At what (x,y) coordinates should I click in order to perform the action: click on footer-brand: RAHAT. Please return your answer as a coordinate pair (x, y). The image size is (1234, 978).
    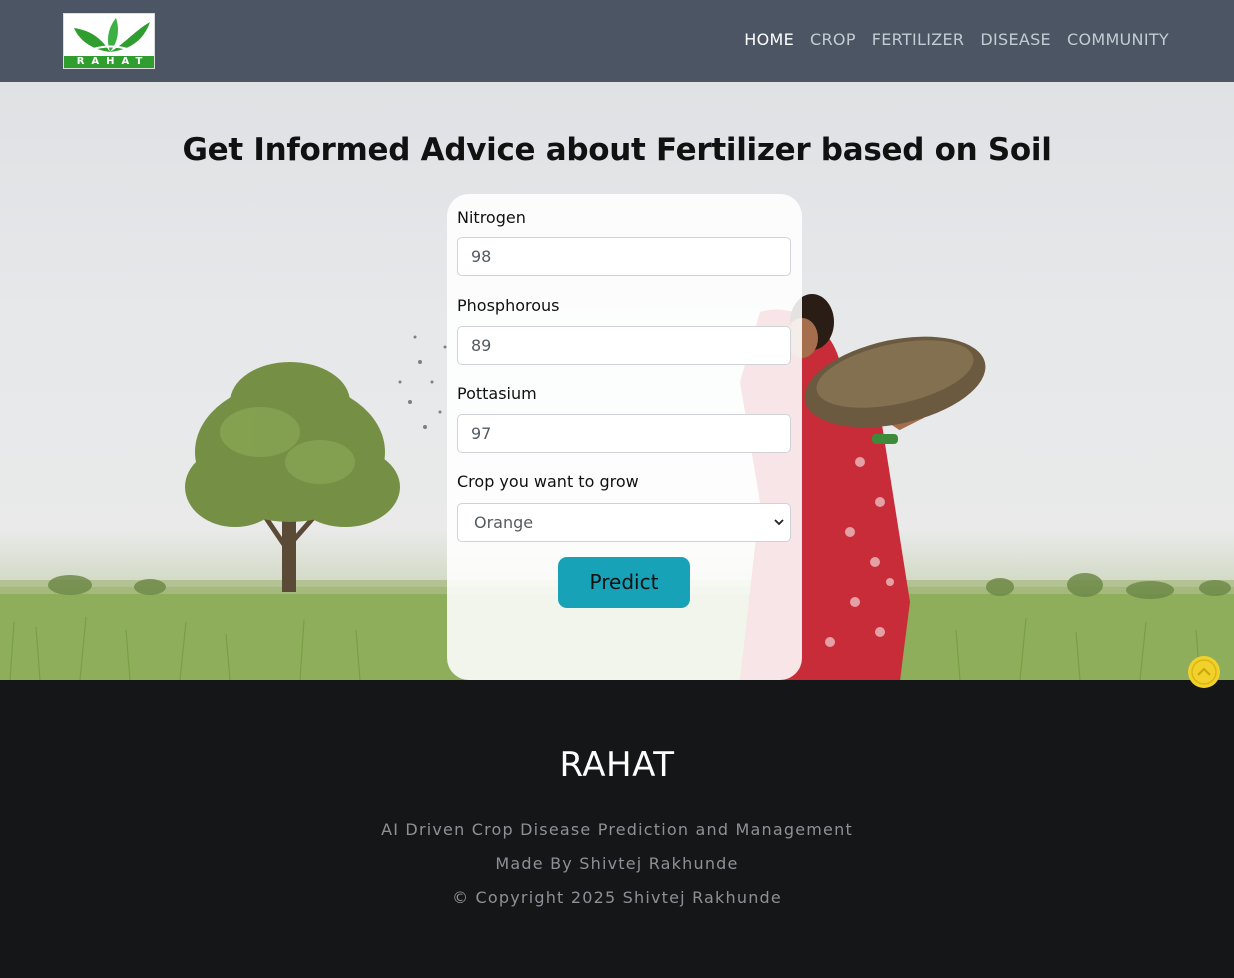
    Looking at the image, I should click on (617, 765).